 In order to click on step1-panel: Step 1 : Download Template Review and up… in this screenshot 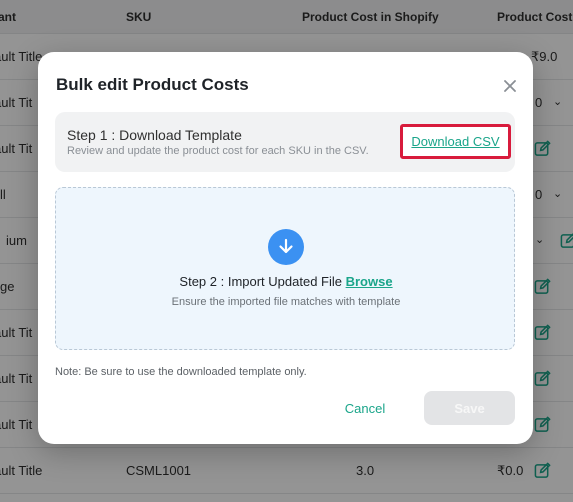, I will do `click(285, 142)`.